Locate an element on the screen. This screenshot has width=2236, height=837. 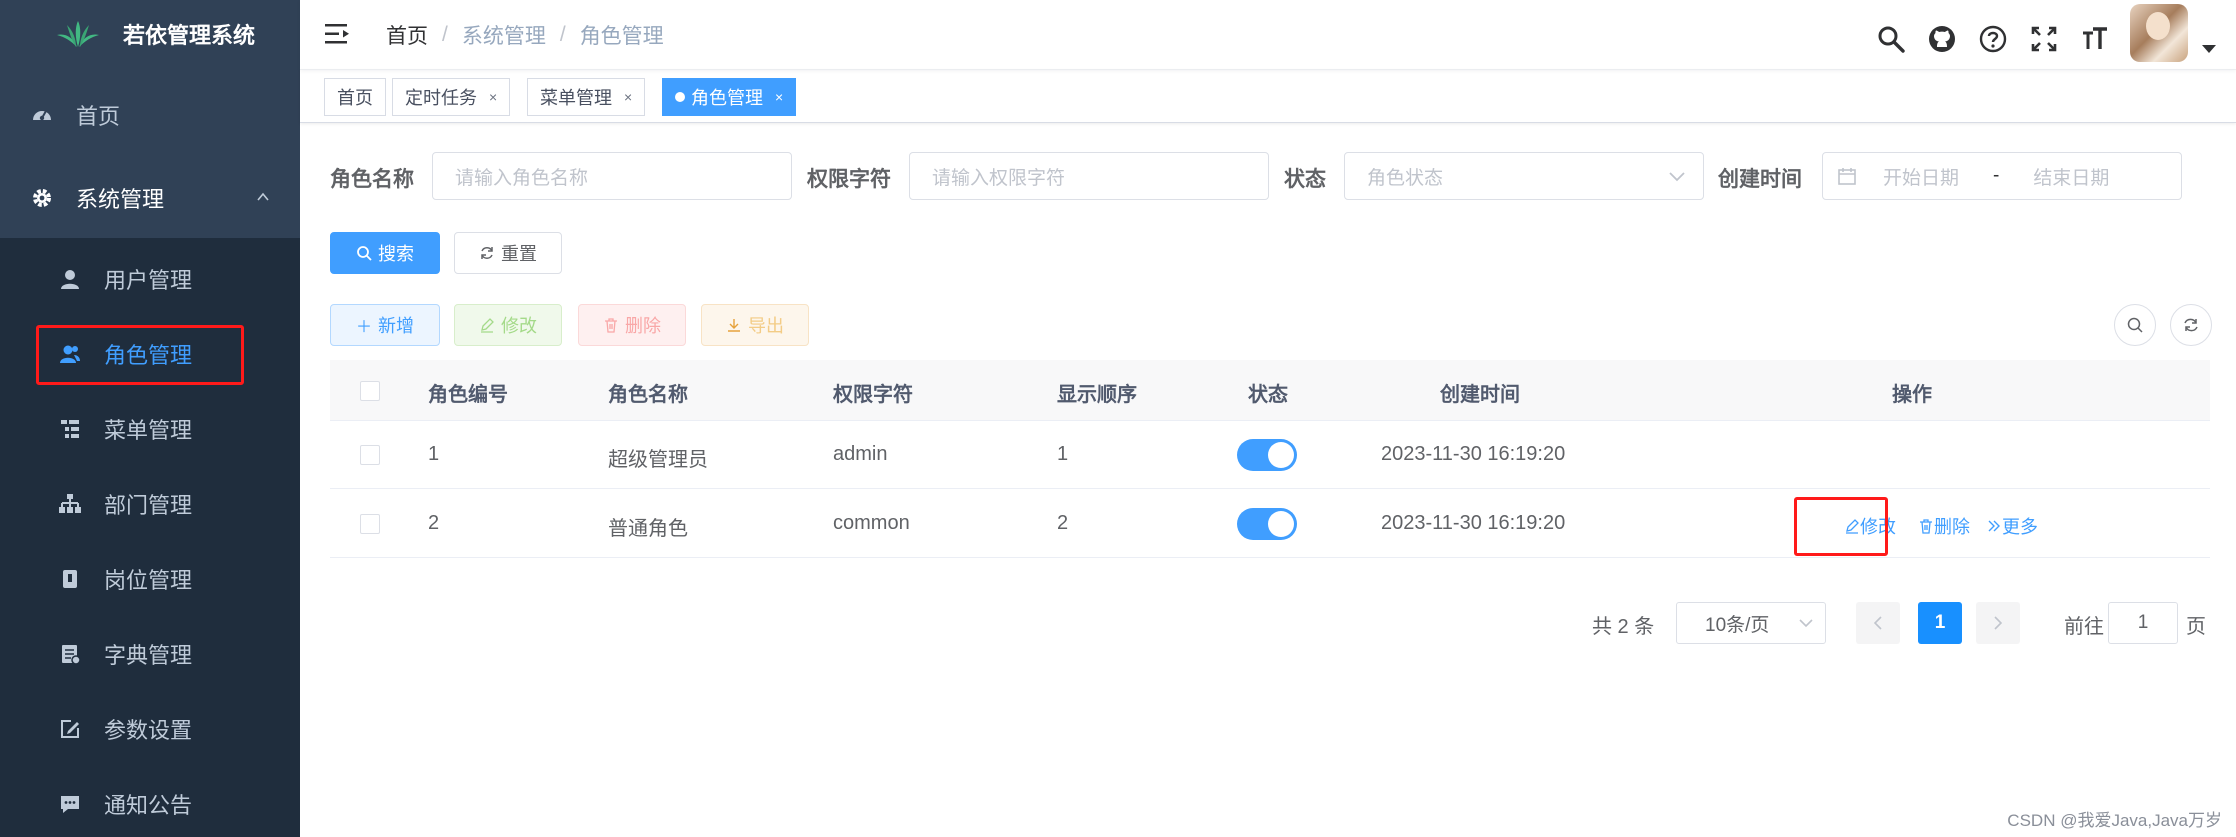
tag-home: 首页 is located at coordinates (355, 97).